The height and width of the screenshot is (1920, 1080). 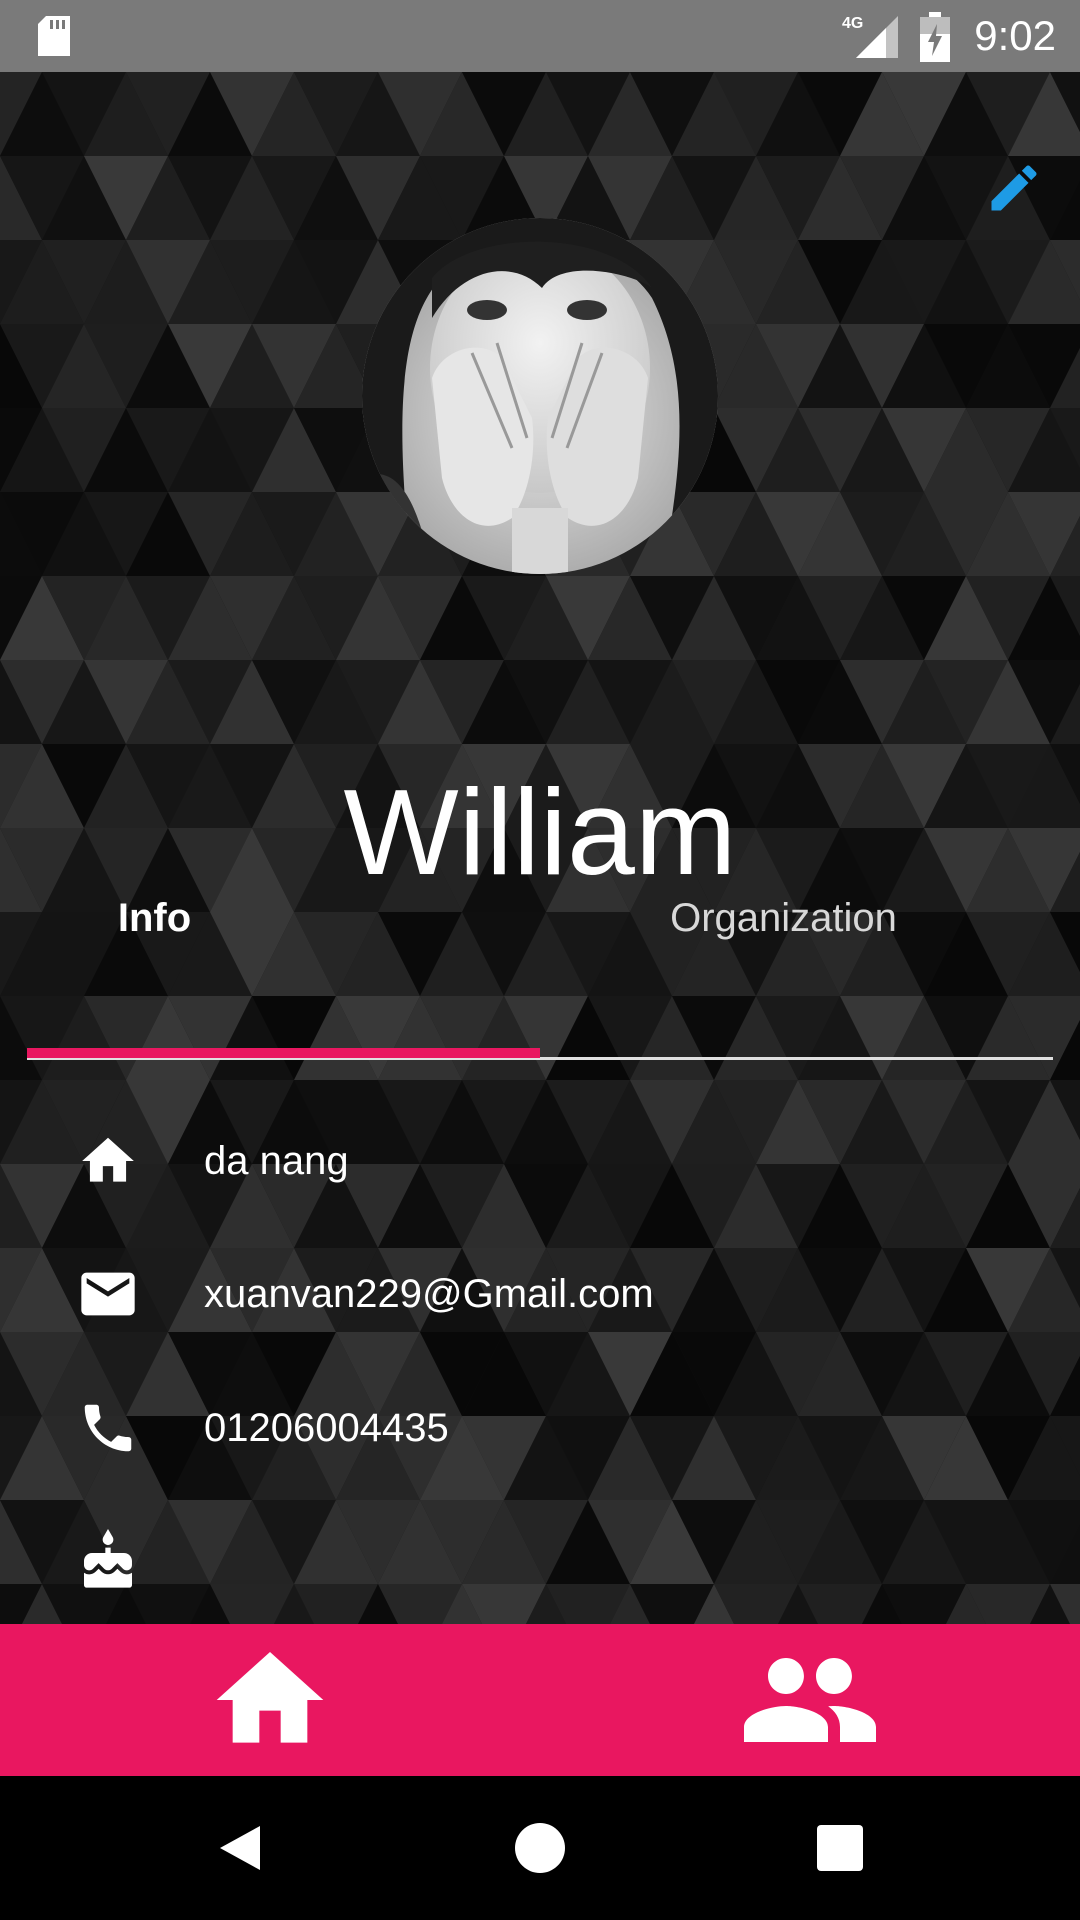 What do you see at coordinates (870, 36) in the screenshot?
I see `signal-icon: 4G` at bounding box center [870, 36].